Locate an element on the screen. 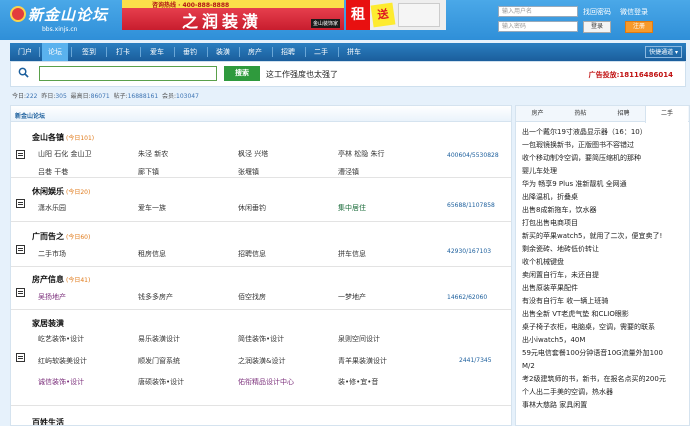  subforum-link: 佑衔精品设计中心 is located at coordinates (266, 382).